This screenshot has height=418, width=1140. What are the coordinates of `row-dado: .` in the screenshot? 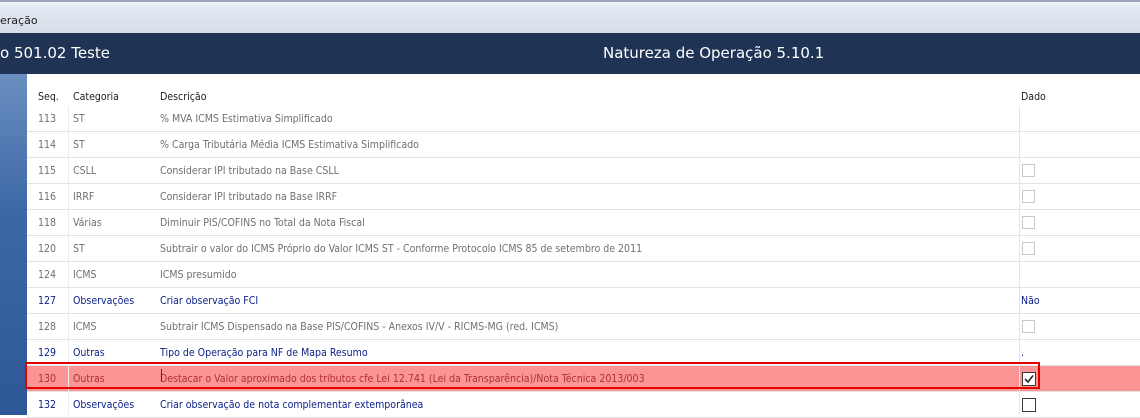 It's located at (1022, 353).